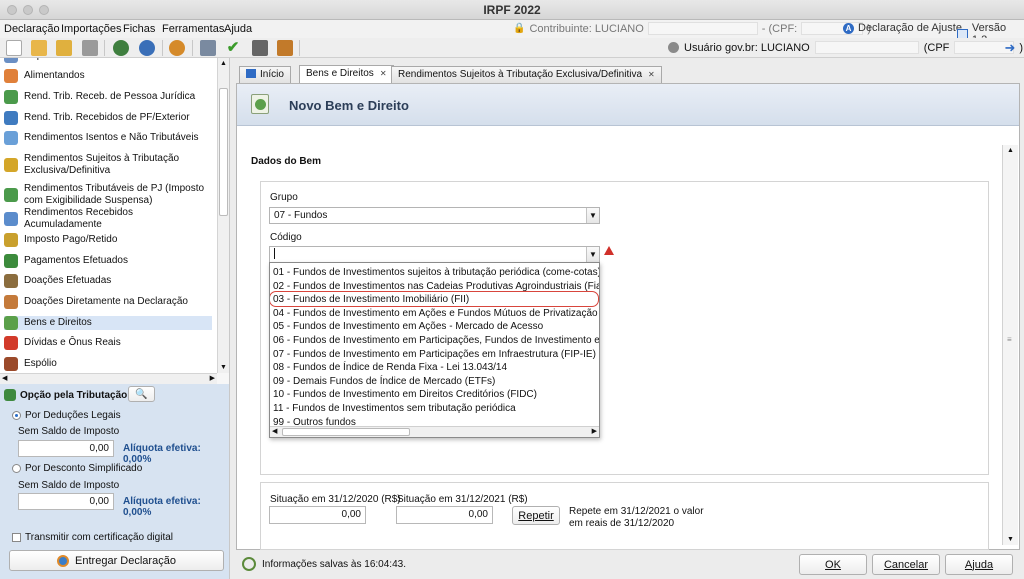 Image resolution: width=1024 pixels, height=579 pixels. I want to click on check-icon: ✔, so click(233, 48).